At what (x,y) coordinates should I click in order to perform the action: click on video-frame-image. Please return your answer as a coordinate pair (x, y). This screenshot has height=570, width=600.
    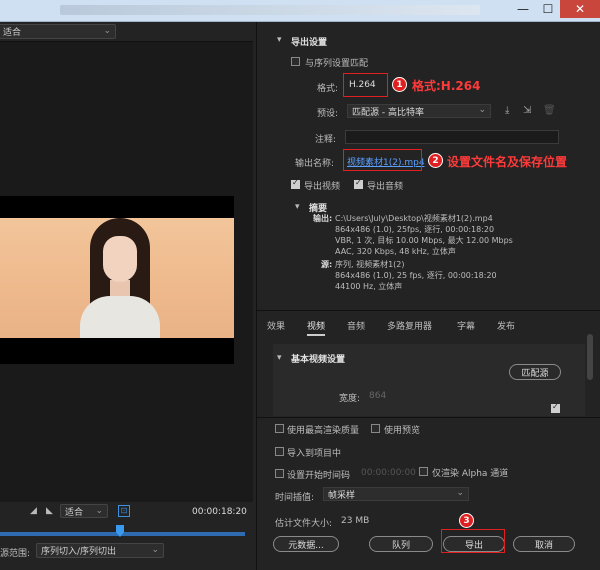
    Looking at the image, I should click on (117, 278).